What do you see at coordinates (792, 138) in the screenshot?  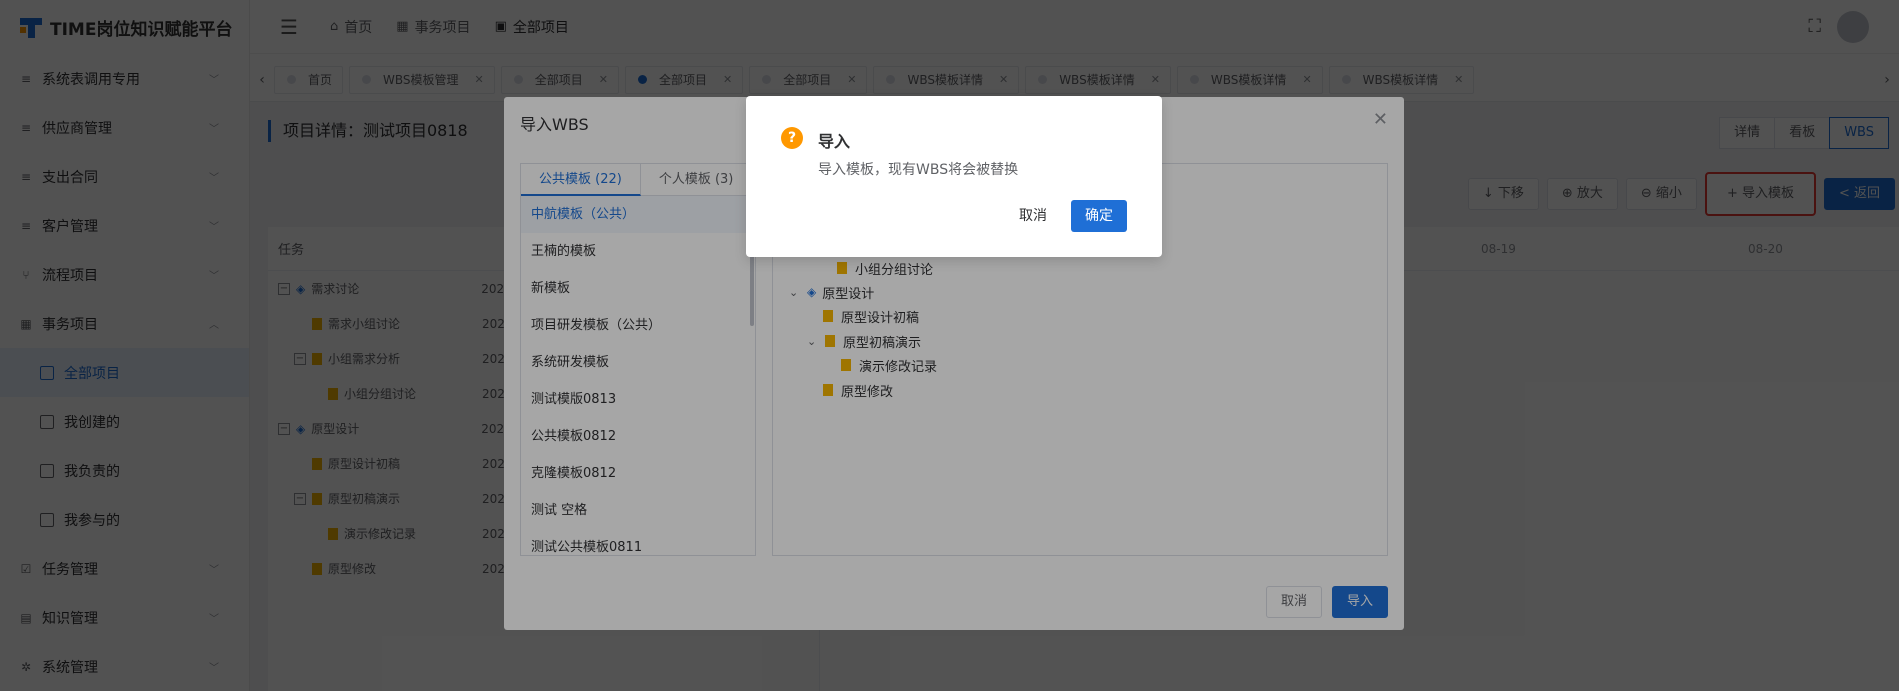 I see `question-icon: ?` at bounding box center [792, 138].